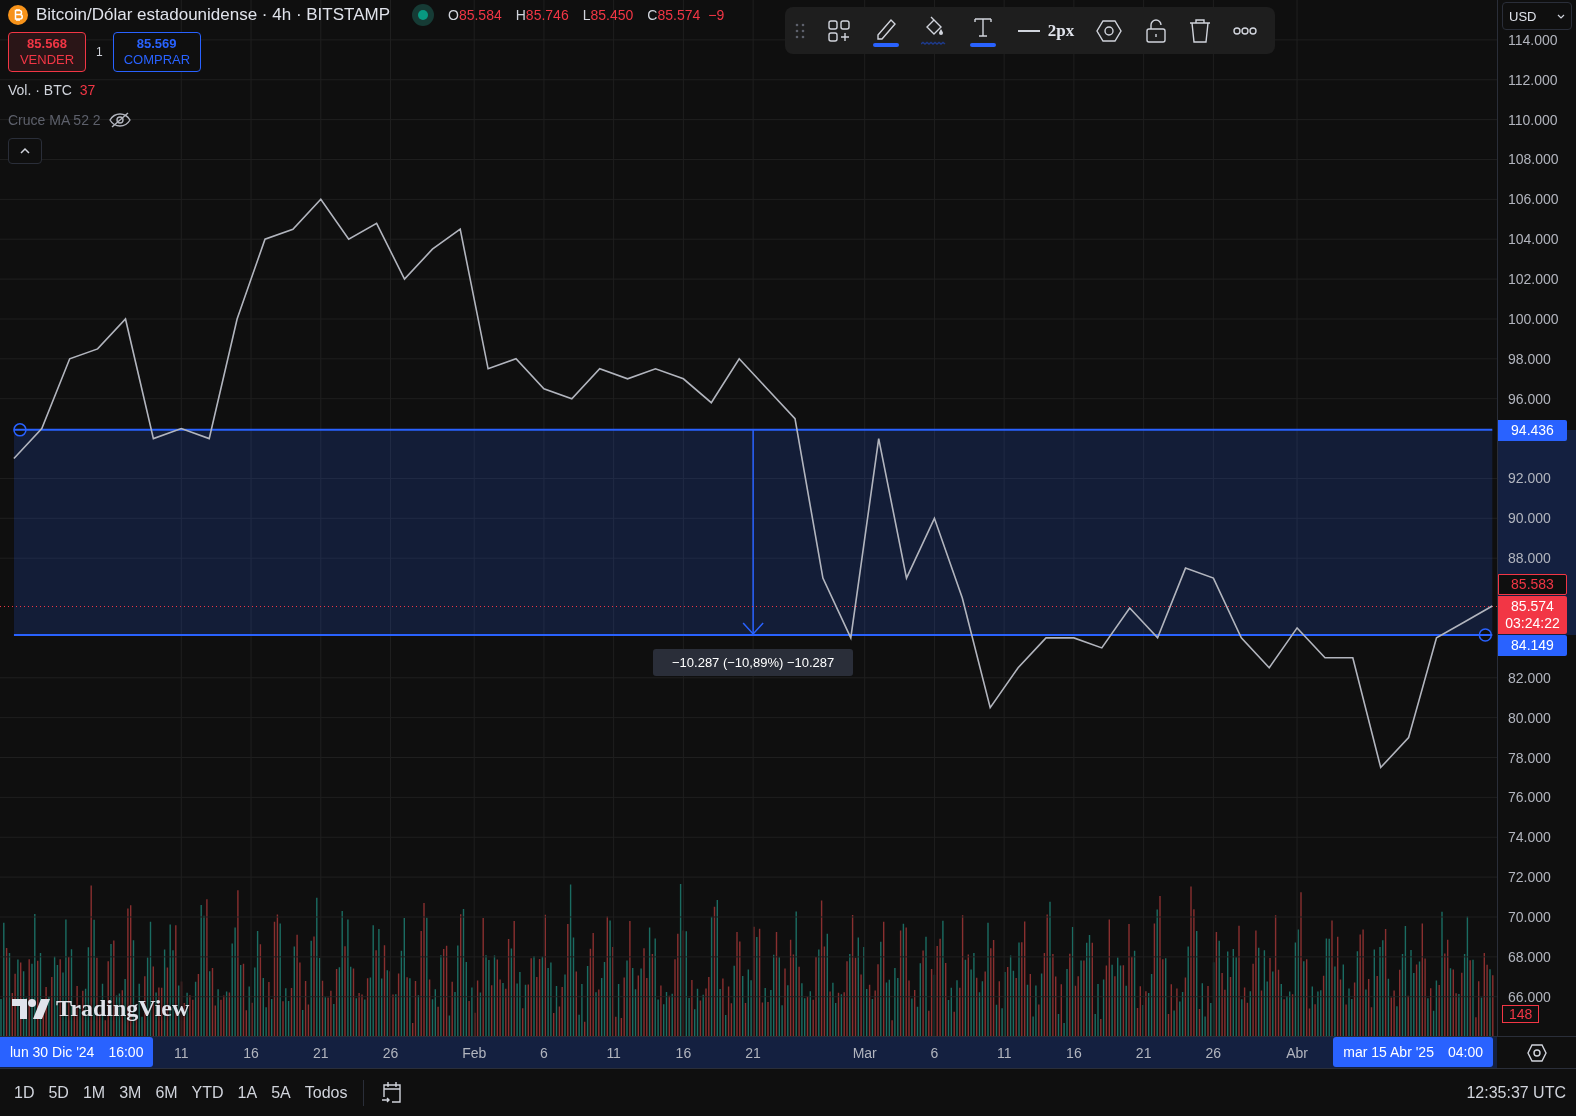  I want to click on countdown-value: 03:24:22, so click(1532, 623).